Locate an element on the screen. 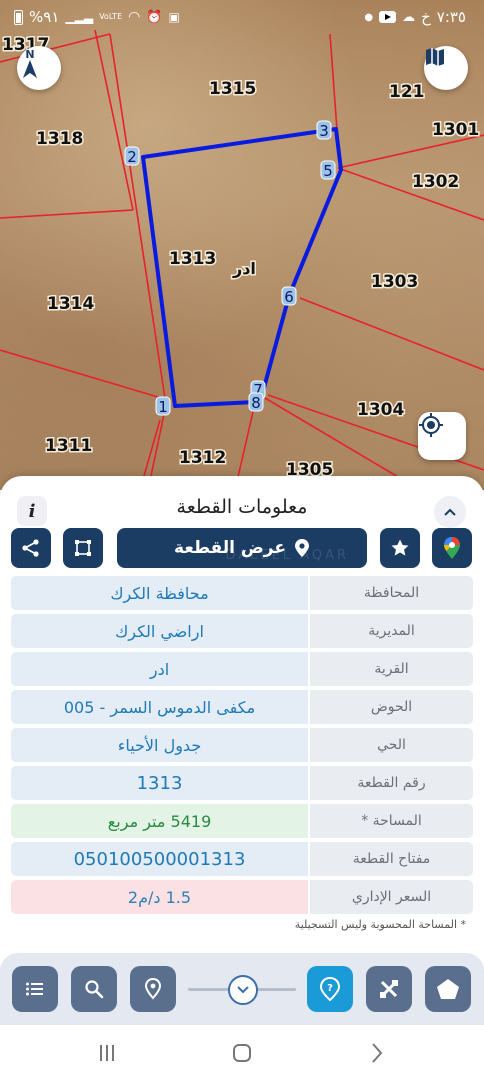 Image resolution: width=484 pixels, height=1080 pixels. table-row: 1.5 د/م2 السعر الإداري is located at coordinates (242, 897).